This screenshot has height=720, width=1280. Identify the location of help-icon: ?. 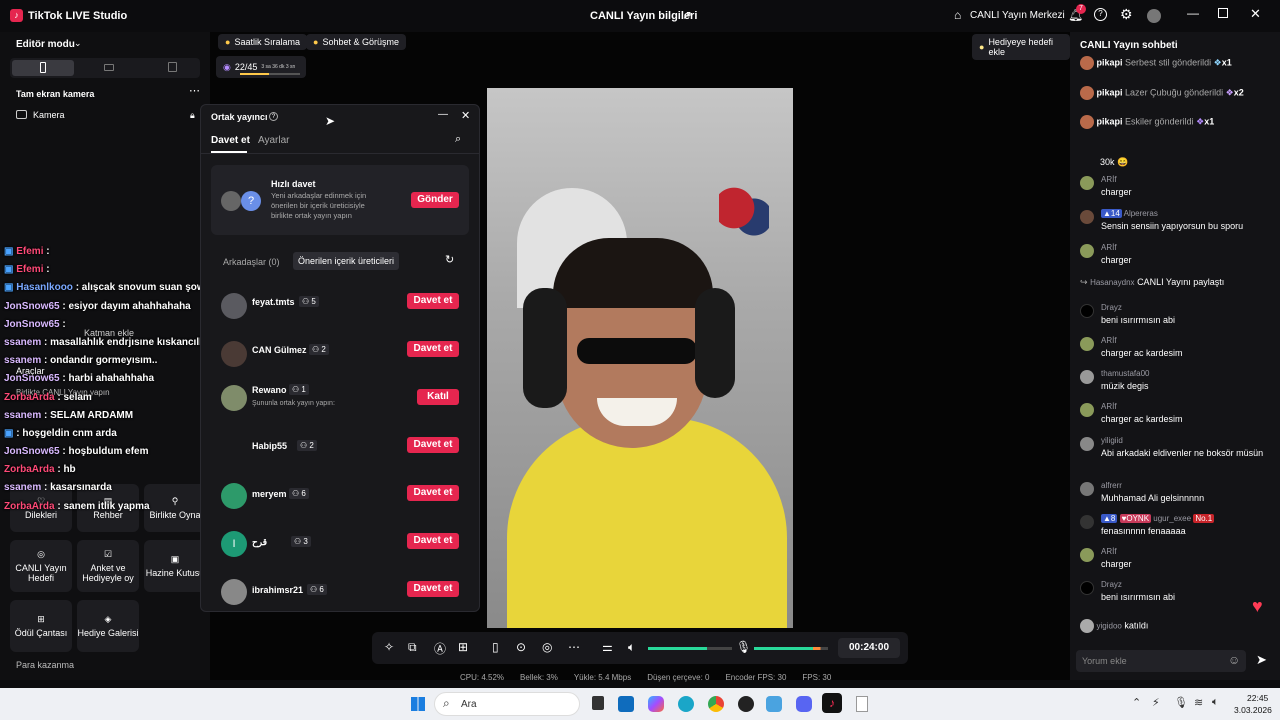
(1100, 14).